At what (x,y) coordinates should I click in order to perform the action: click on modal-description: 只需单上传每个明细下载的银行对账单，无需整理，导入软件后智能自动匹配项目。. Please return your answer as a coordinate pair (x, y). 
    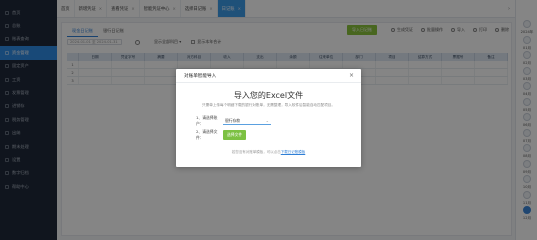
    Looking at the image, I should click on (268, 105).